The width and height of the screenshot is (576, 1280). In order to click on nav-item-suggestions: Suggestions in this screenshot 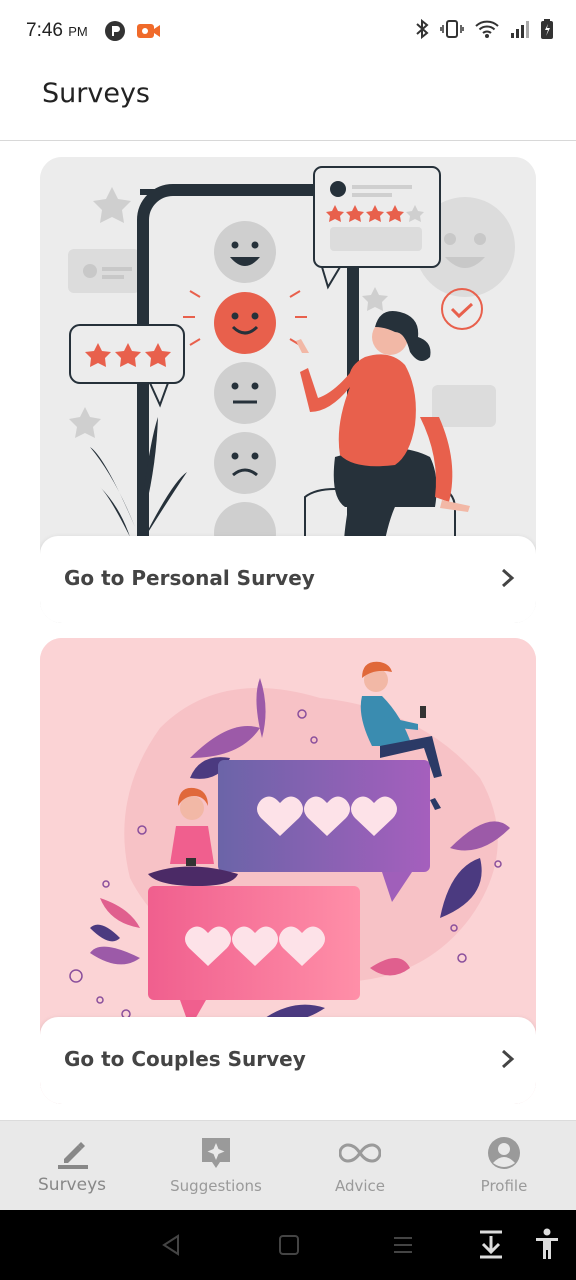, I will do `click(216, 1166)`.